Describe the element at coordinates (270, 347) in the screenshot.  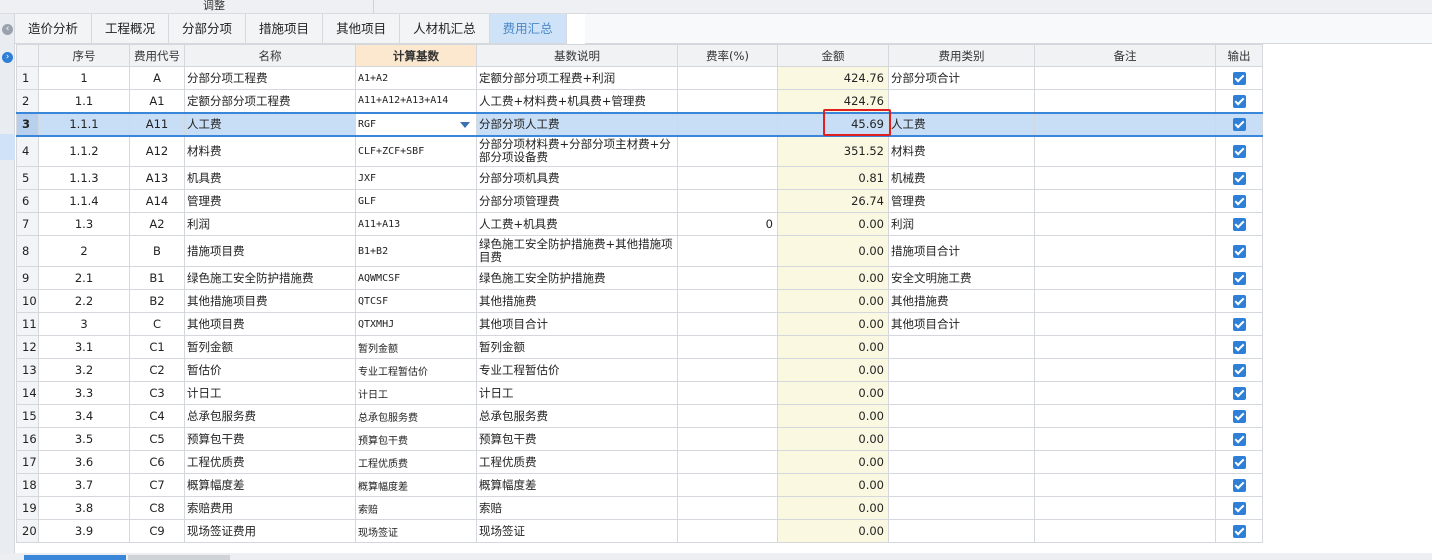
I see `cell-name: 暂列金额` at that location.